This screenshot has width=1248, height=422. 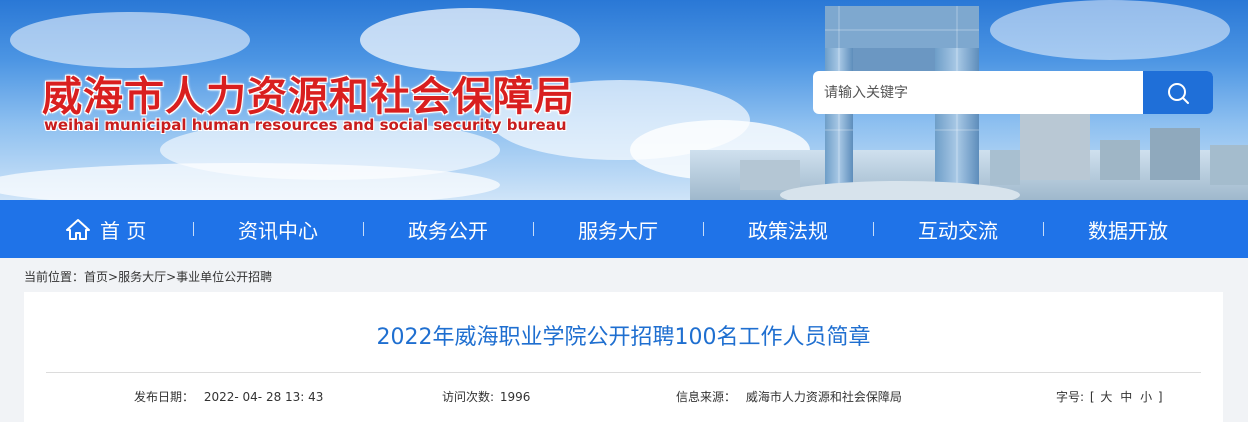 I want to click on visit-count-info: 访问次数: 1996, so click(x=486, y=396).